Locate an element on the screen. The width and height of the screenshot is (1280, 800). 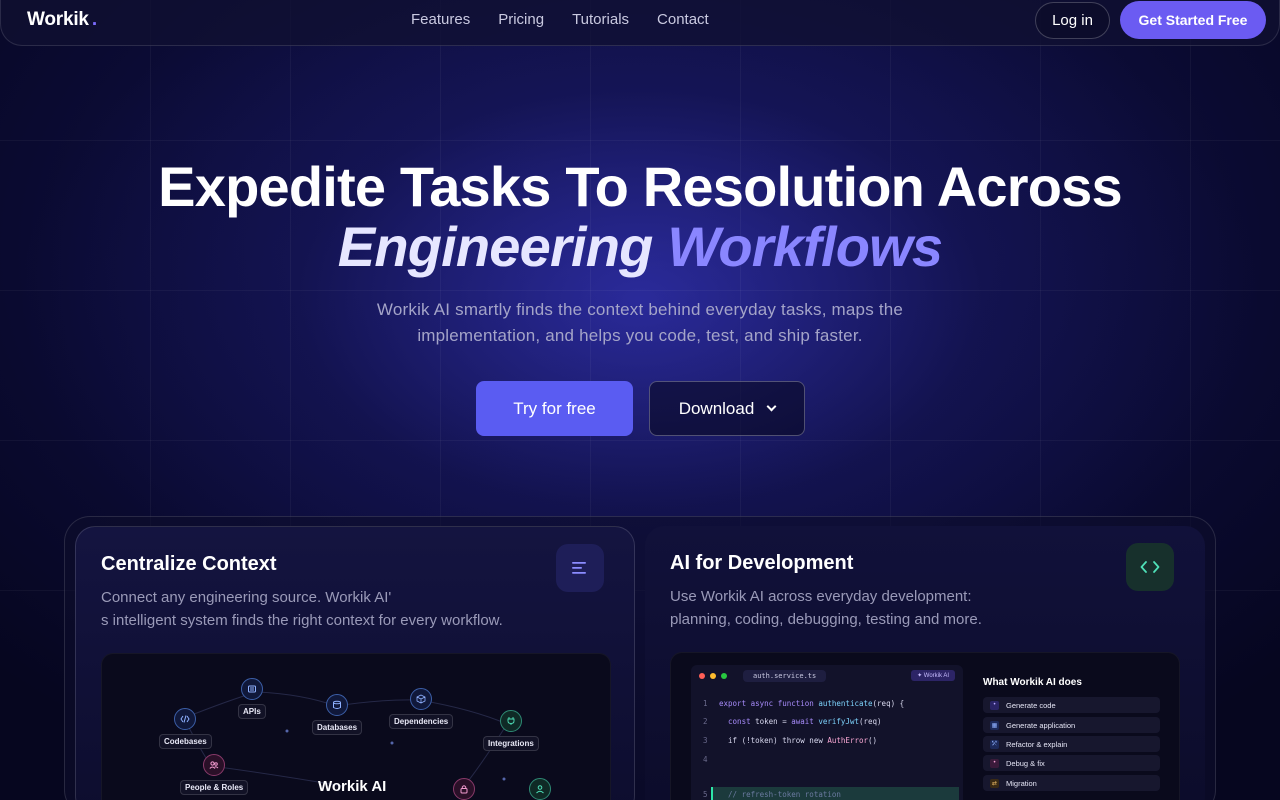
ai-tag: ✦ Workik AI is located at coordinates (933, 675).